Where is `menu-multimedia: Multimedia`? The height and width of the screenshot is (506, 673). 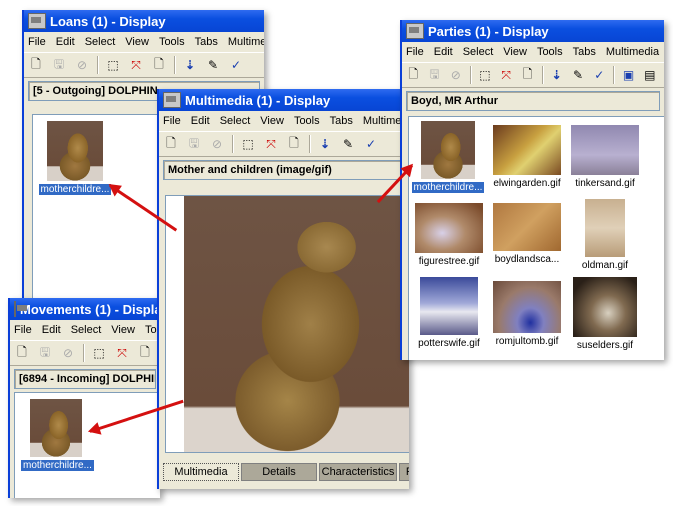
menu-multimedia: Multimedia is located at coordinates (632, 52).